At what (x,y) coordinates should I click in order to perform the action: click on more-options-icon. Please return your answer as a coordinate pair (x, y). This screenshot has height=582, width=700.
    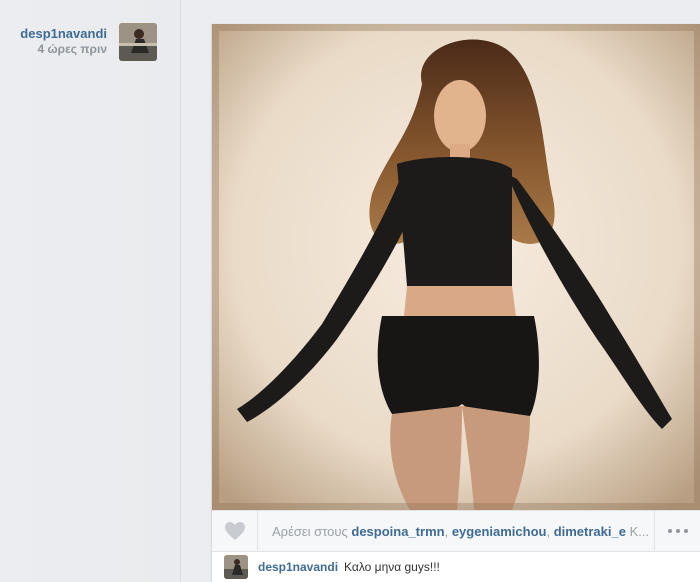
    Looking at the image, I should click on (678, 531).